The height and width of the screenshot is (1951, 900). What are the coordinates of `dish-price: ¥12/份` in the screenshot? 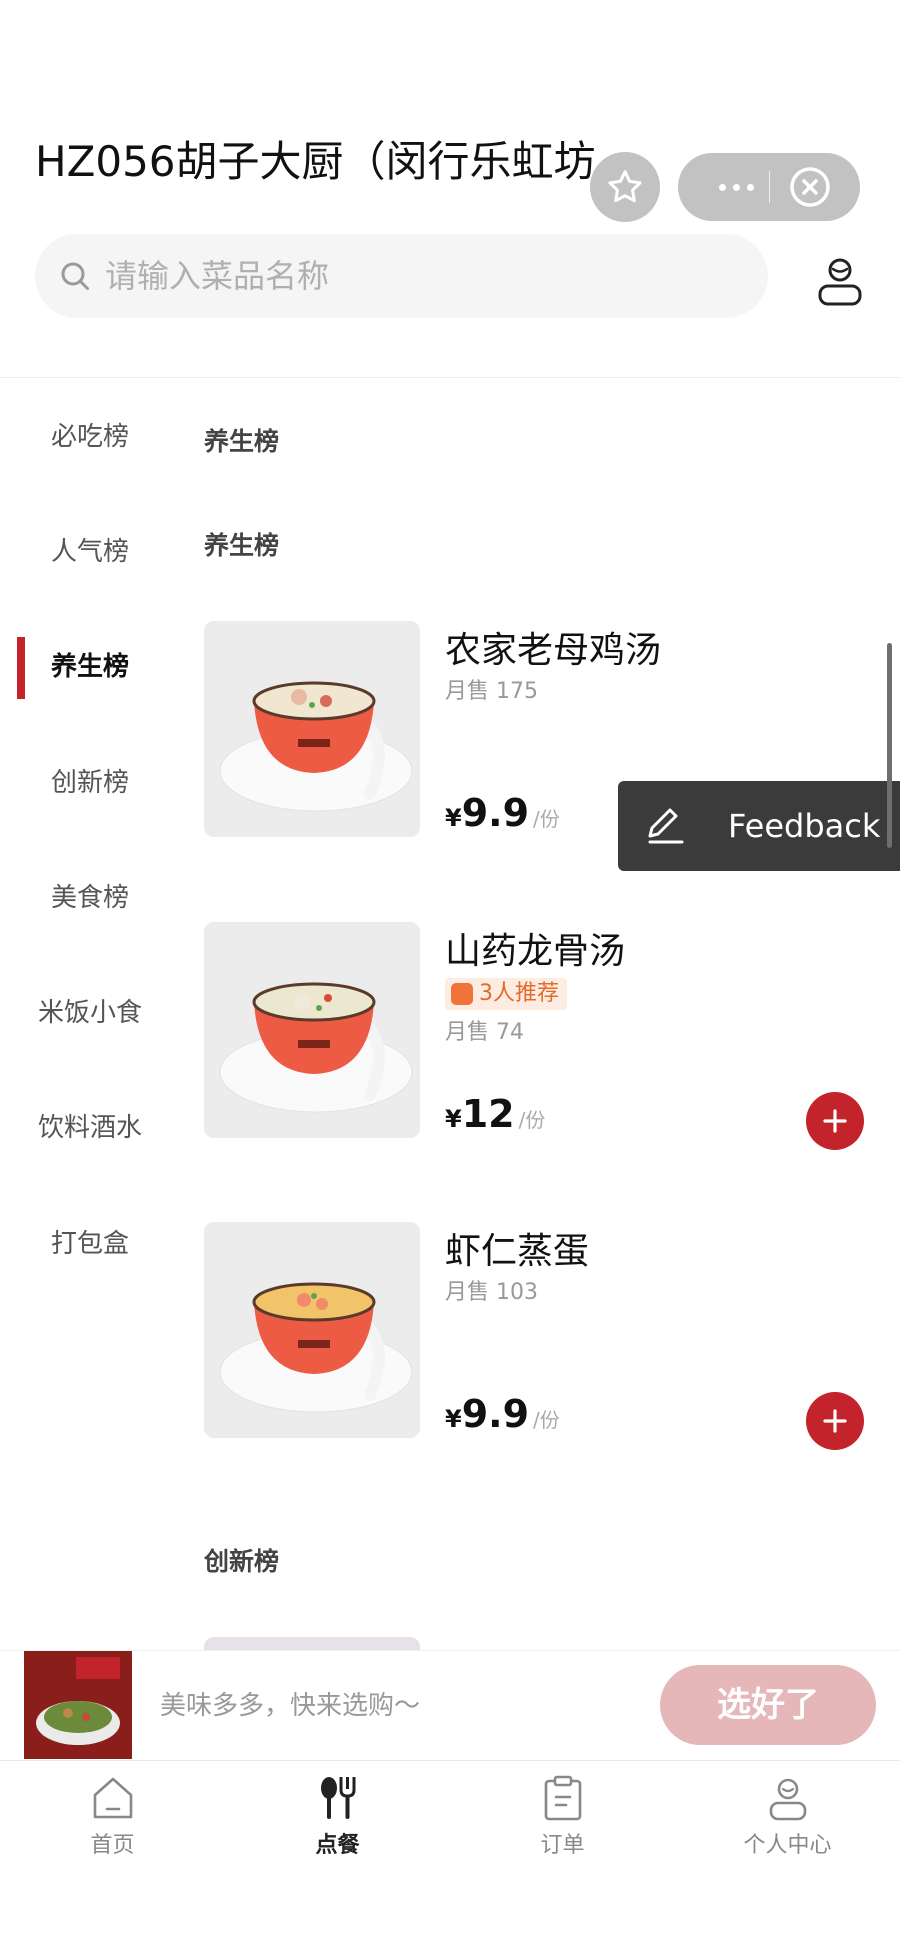 It's located at (495, 1114).